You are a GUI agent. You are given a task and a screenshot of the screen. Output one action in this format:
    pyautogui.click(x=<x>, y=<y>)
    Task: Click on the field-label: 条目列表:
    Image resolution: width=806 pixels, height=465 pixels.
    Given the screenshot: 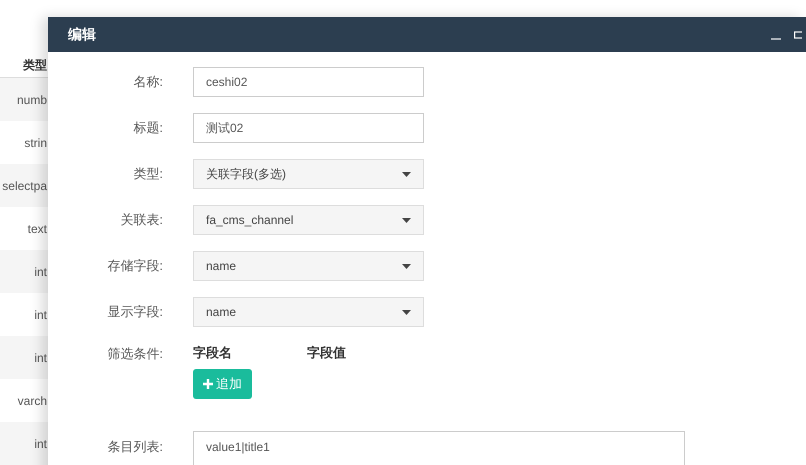 What is the action you would take?
    pyautogui.click(x=134, y=447)
    